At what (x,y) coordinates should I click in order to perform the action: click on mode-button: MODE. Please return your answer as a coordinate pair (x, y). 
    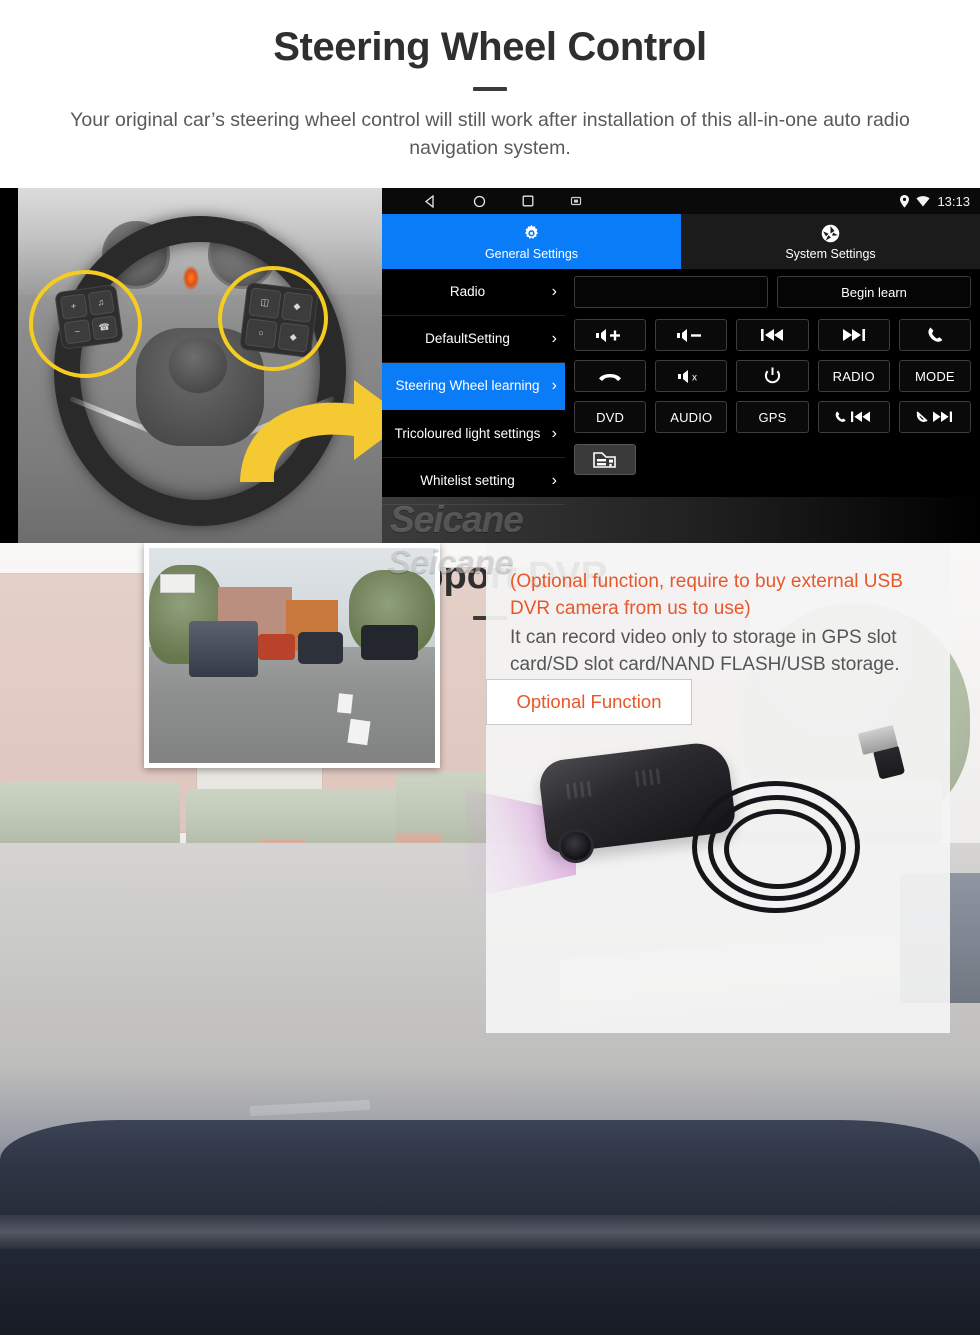
    Looking at the image, I should click on (934, 376).